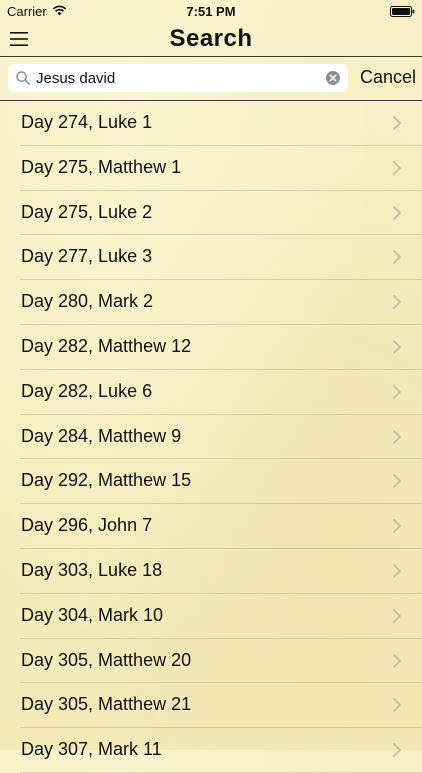 Image resolution: width=422 pixels, height=773 pixels. What do you see at coordinates (23, 80) in the screenshot?
I see `search-icon` at bounding box center [23, 80].